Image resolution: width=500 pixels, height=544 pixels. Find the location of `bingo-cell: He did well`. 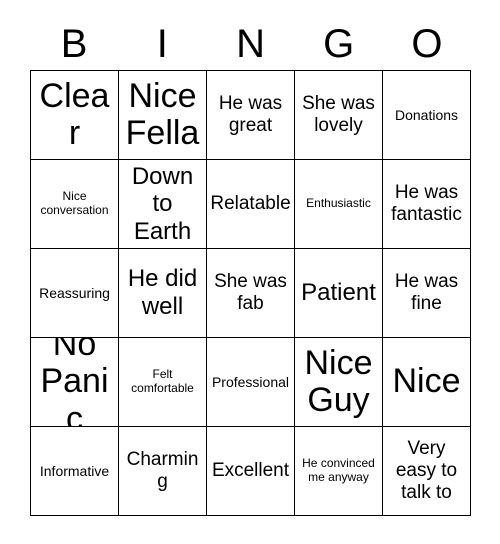

bingo-cell: He did well is located at coordinates (163, 293).